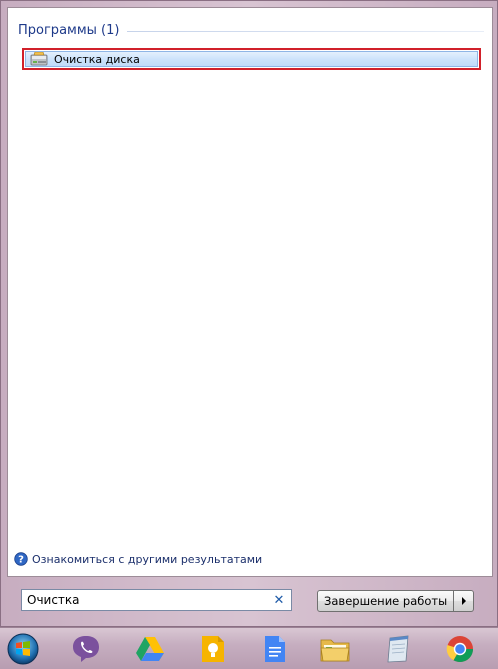  Describe the element at coordinates (39, 59) in the screenshot. I see `disk-cleanup-icon` at that location.